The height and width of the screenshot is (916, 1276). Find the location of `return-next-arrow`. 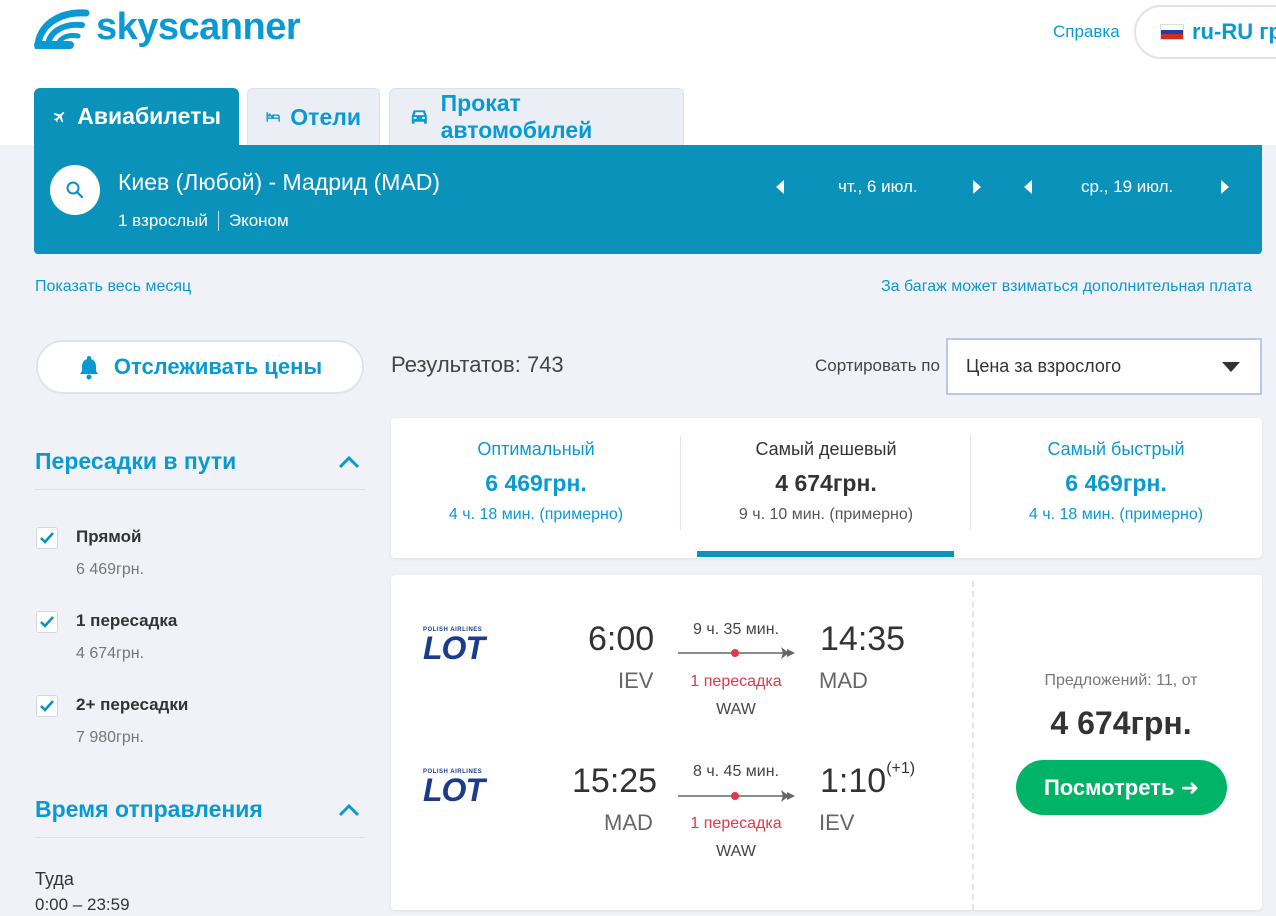

return-next-arrow is located at coordinates (1225, 187).